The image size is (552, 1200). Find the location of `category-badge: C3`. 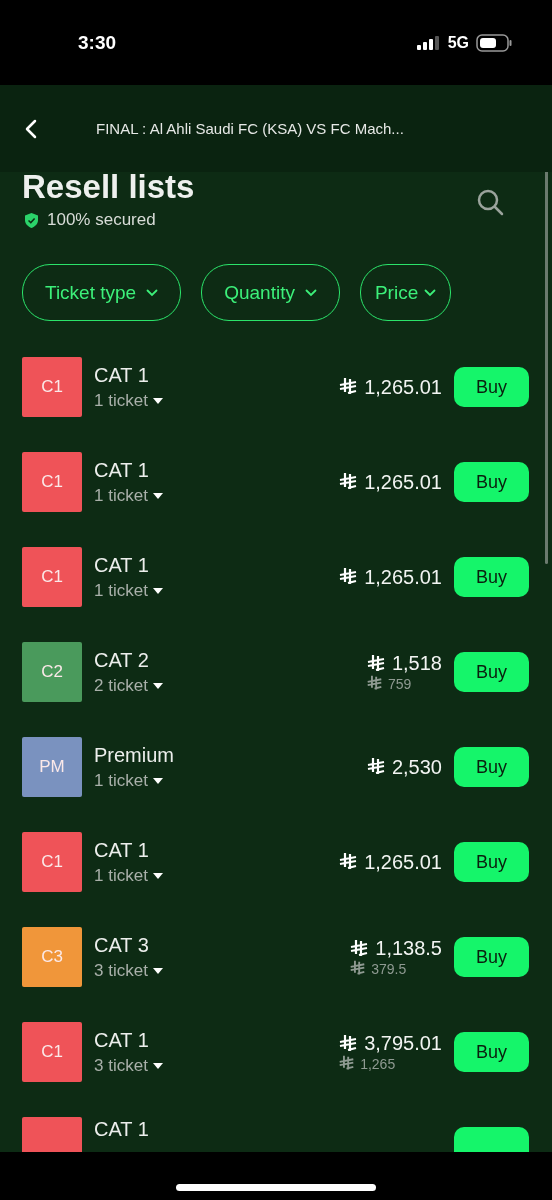

category-badge: C3 is located at coordinates (52, 957).